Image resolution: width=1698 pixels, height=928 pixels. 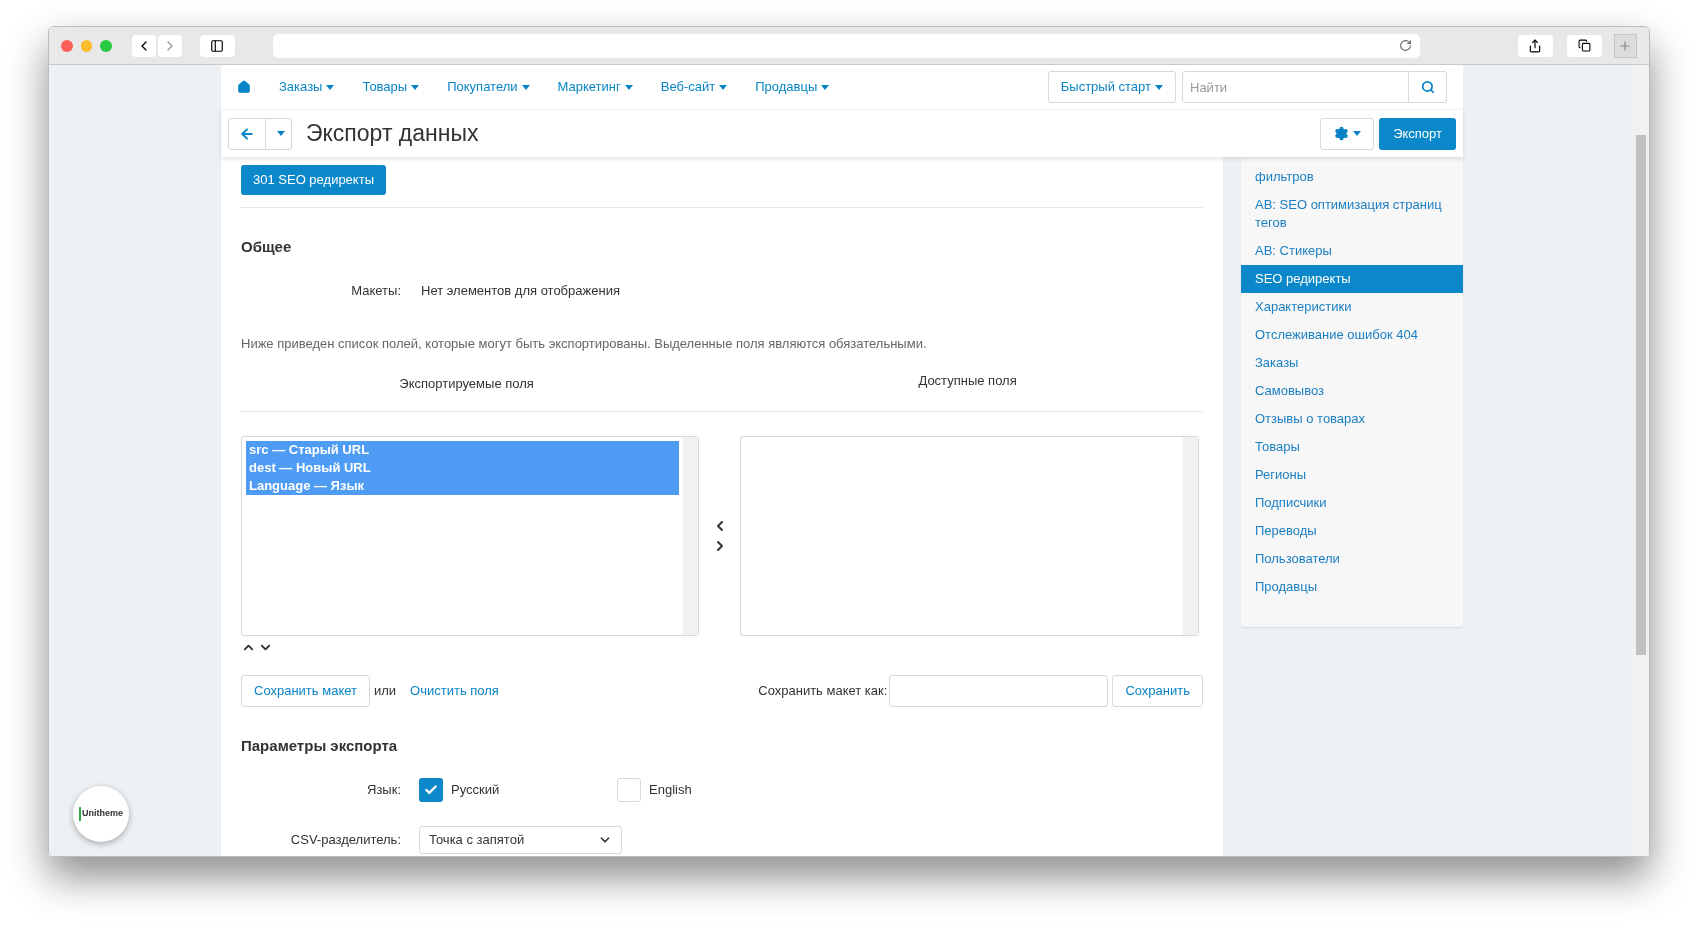 I want to click on clear-fields-link: Очистить поля, so click(x=454, y=691).